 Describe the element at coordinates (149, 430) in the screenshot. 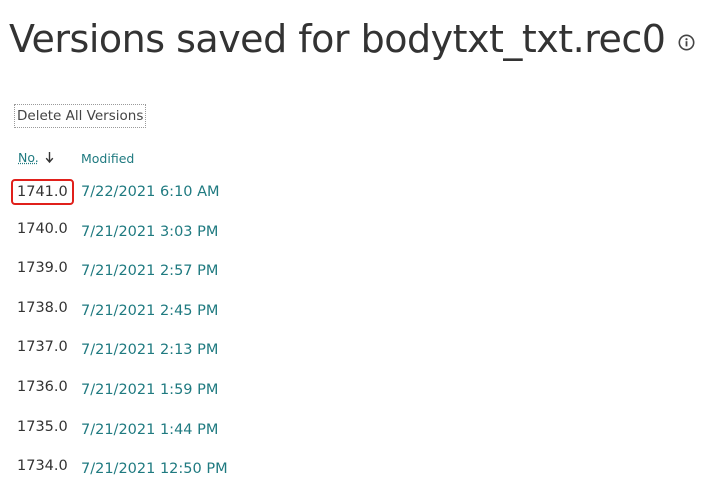

I see `version-modified-link: 7/21/2021 1:44 PM` at that location.